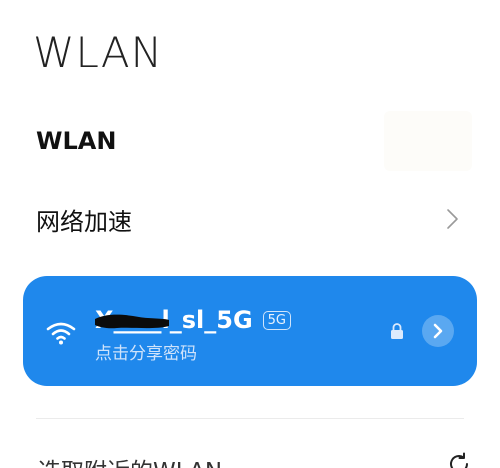 Image resolution: width=500 pixels, height=468 pixels. What do you see at coordinates (130, 460) in the screenshot?
I see `nearby-networks-title: 选取附近的WLAN` at bounding box center [130, 460].